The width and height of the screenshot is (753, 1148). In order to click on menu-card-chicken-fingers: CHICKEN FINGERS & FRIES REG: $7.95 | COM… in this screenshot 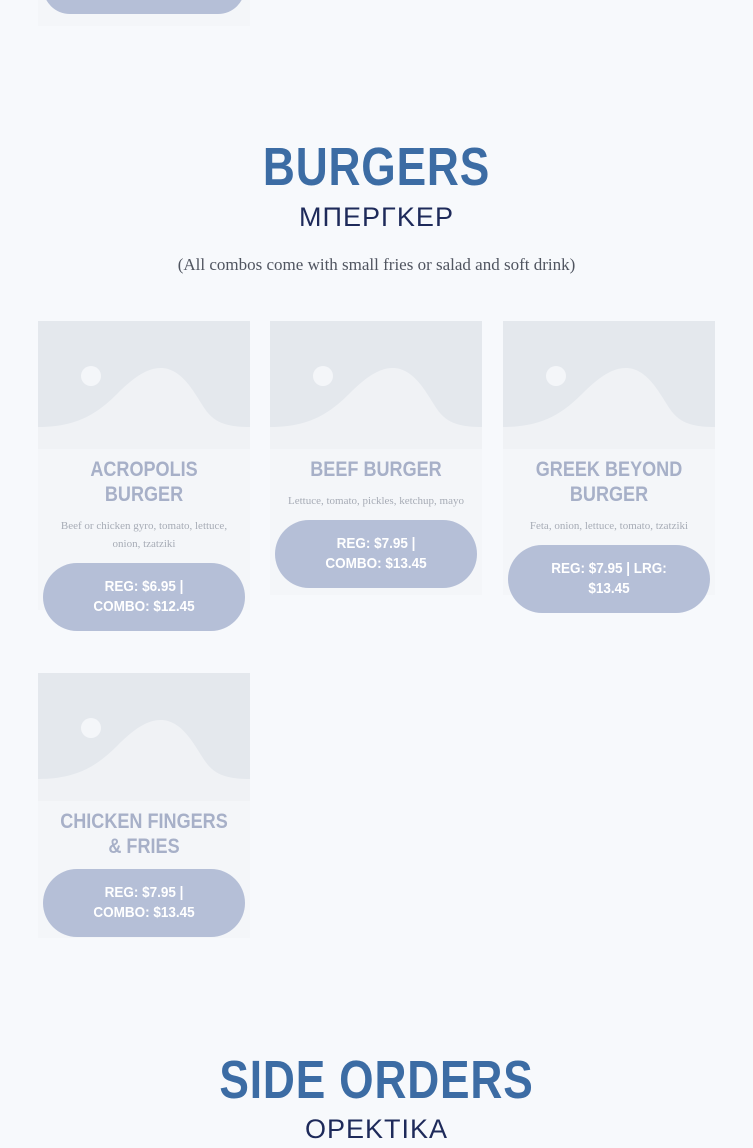, I will do `click(144, 805)`.